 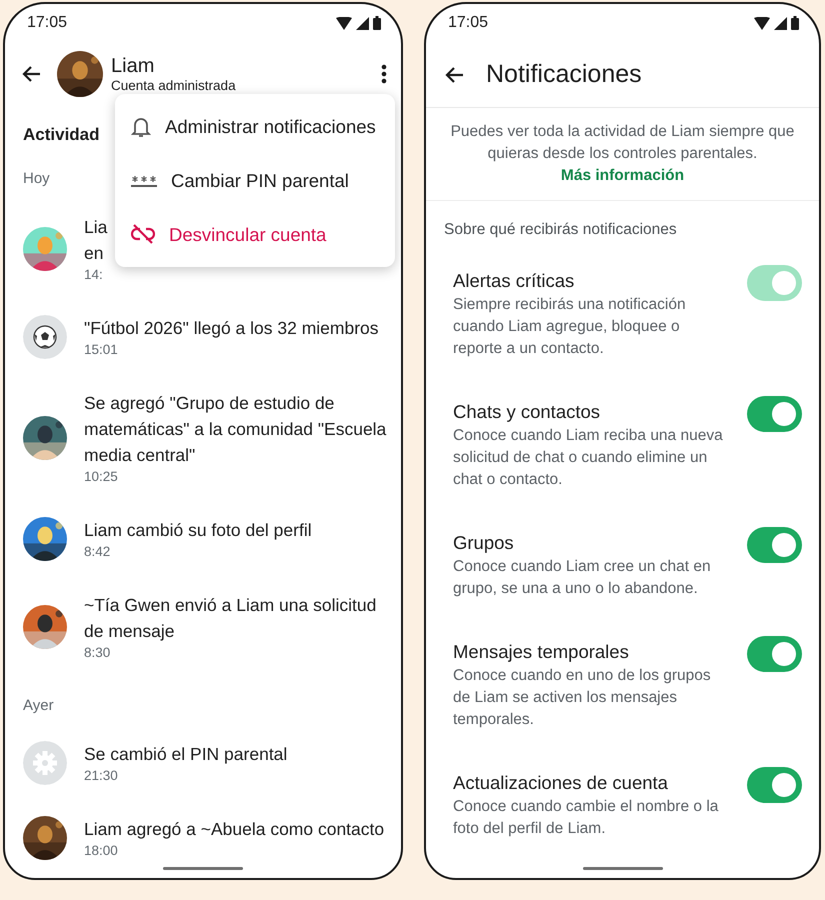 What do you see at coordinates (101, 850) in the screenshot?
I see `activity-time: 18:00` at bounding box center [101, 850].